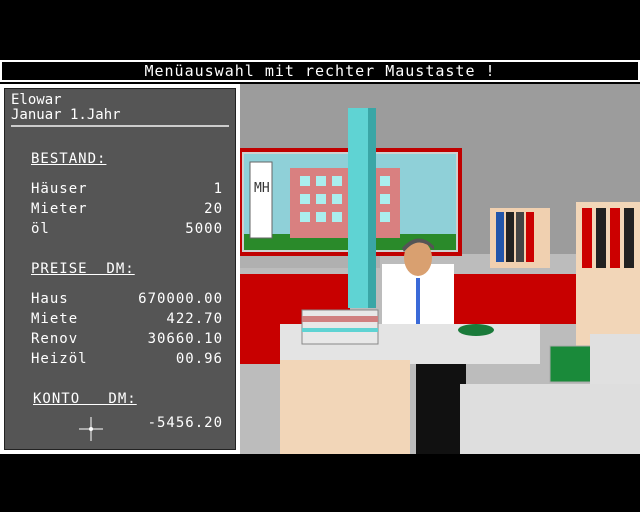  What do you see at coordinates (59, 359) in the screenshot?
I see `preise-label-heizoel: Heizöl` at bounding box center [59, 359].